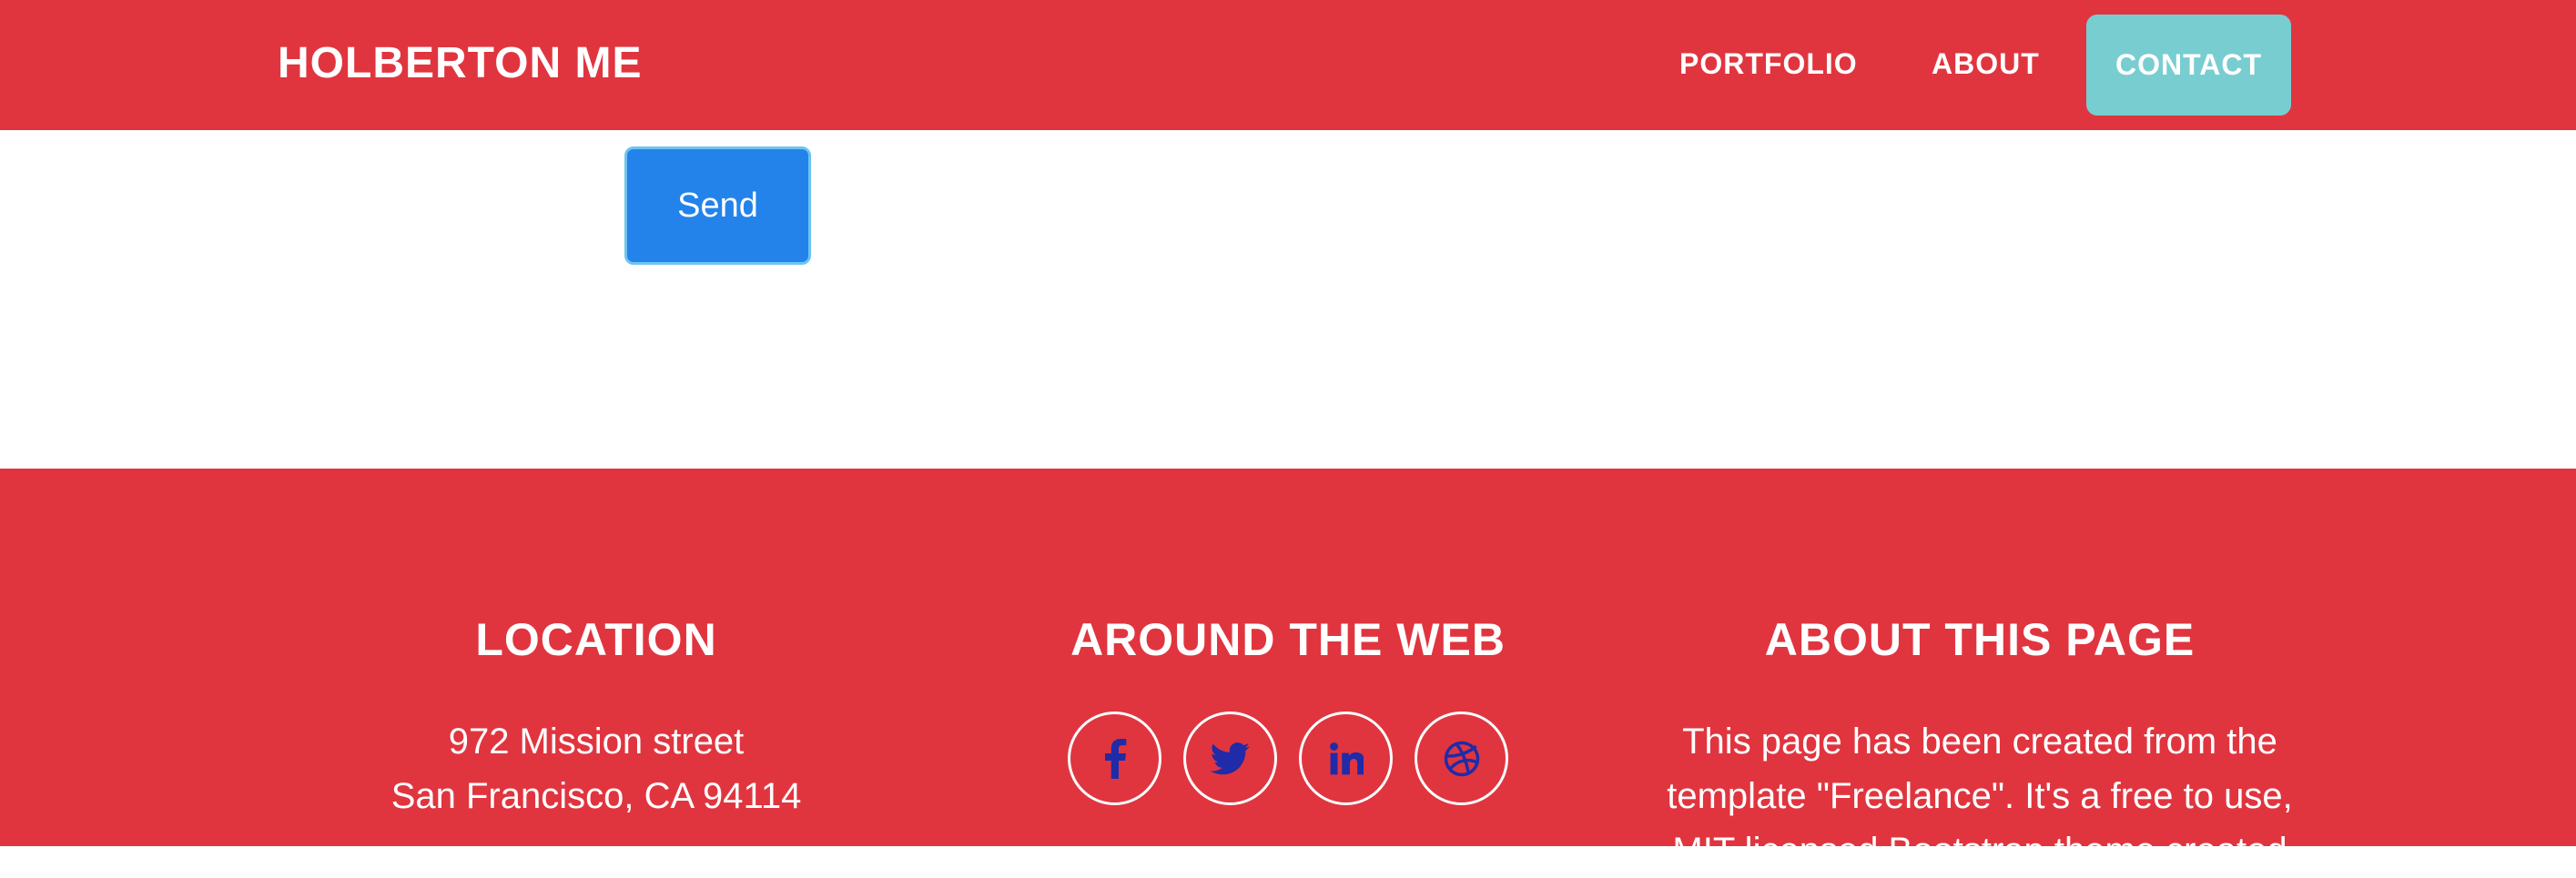 The width and height of the screenshot is (2576, 878). What do you see at coordinates (596, 742) in the screenshot?
I see `address-line-street: 972 Mission street` at bounding box center [596, 742].